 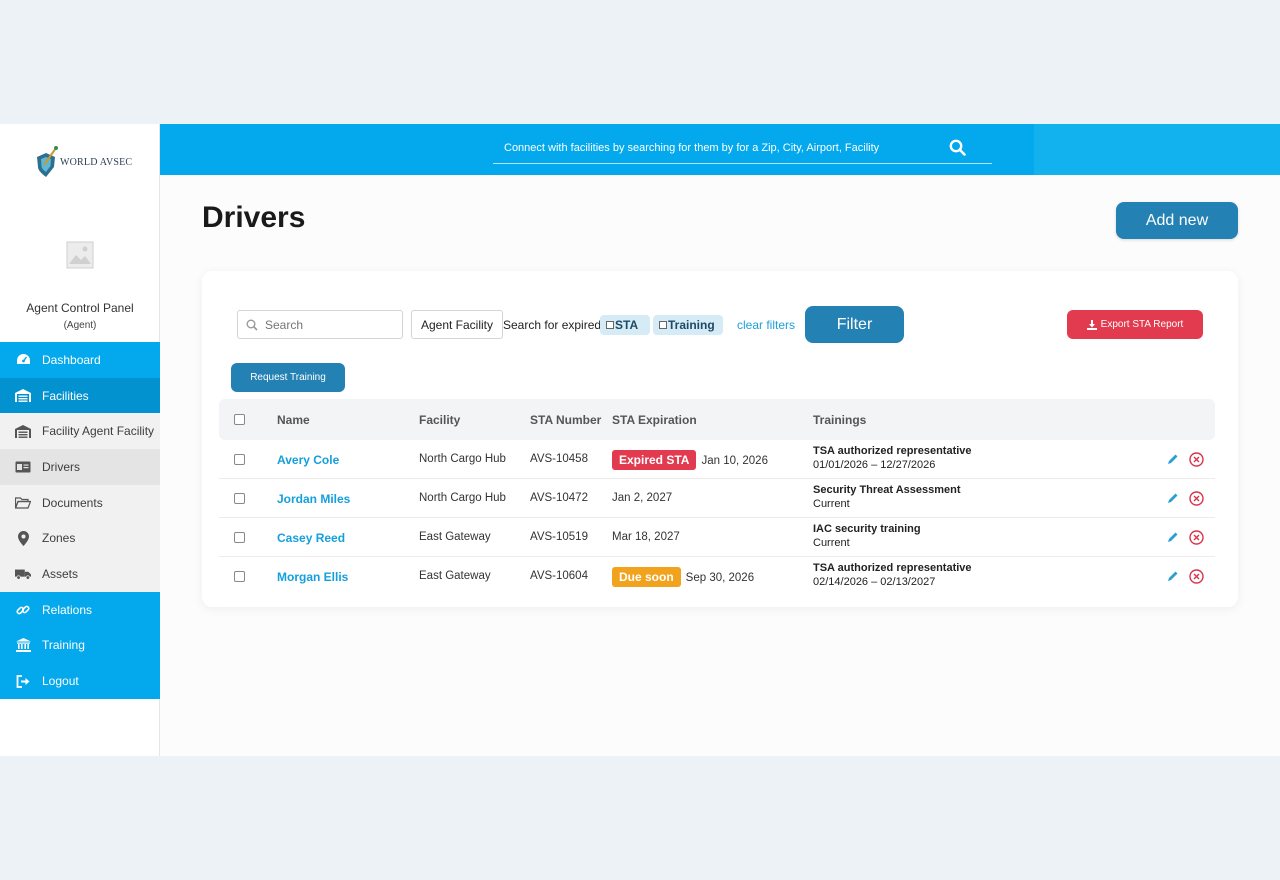 I want to click on sta-number-cell: AVS-10458, so click(x=559, y=459).